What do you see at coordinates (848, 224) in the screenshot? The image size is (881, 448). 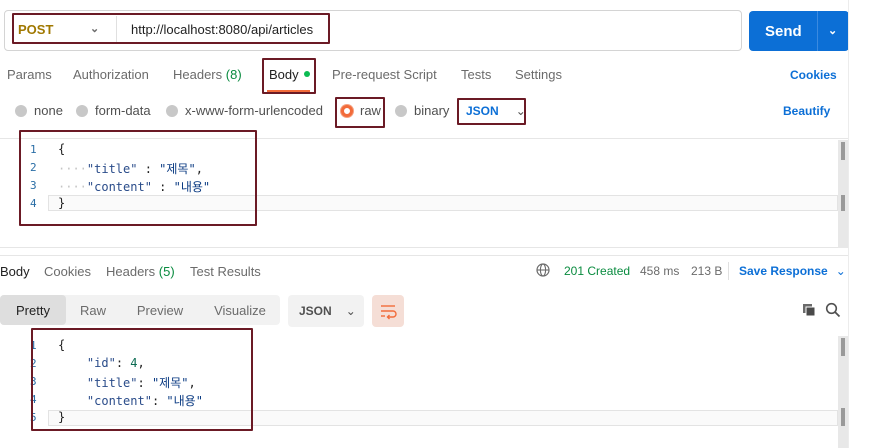 I see `panel-border` at bounding box center [848, 224].